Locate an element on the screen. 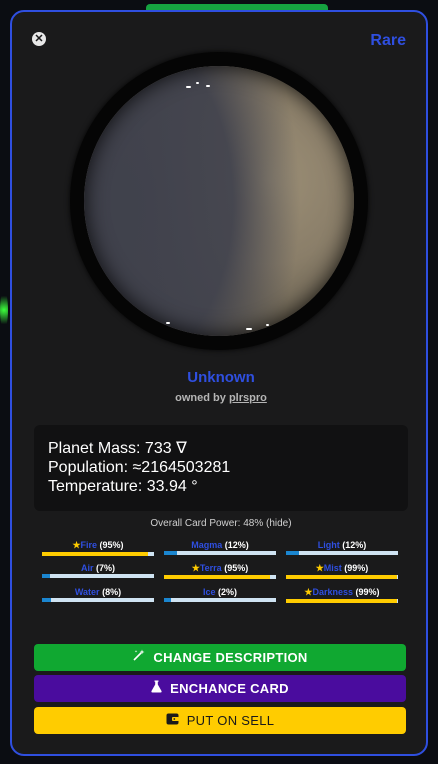 Image resolution: width=438 pixels, height=764 pixels. element-name: Ice is located at coordinates (209, 592).